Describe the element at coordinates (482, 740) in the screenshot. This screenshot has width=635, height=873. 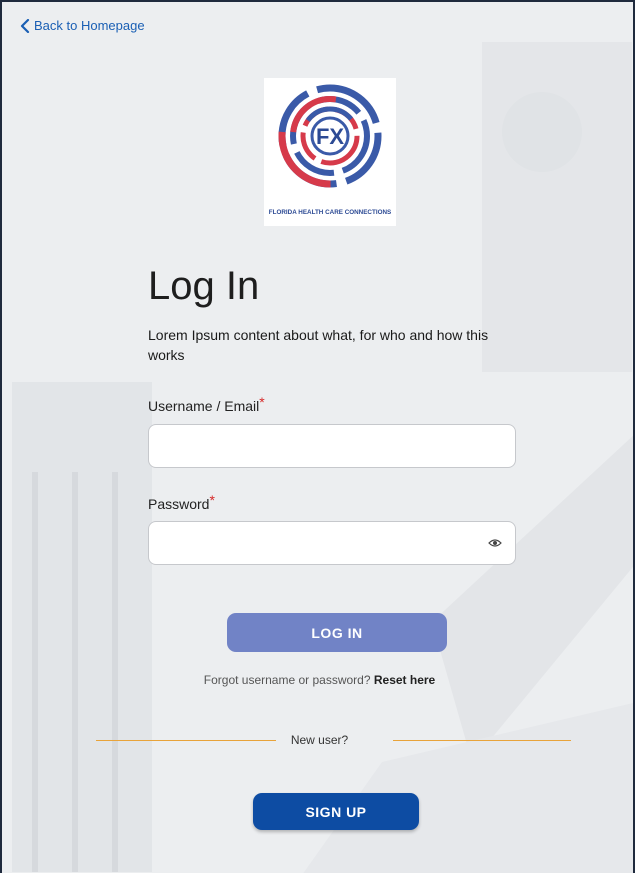
I see `divider-right` at that location.